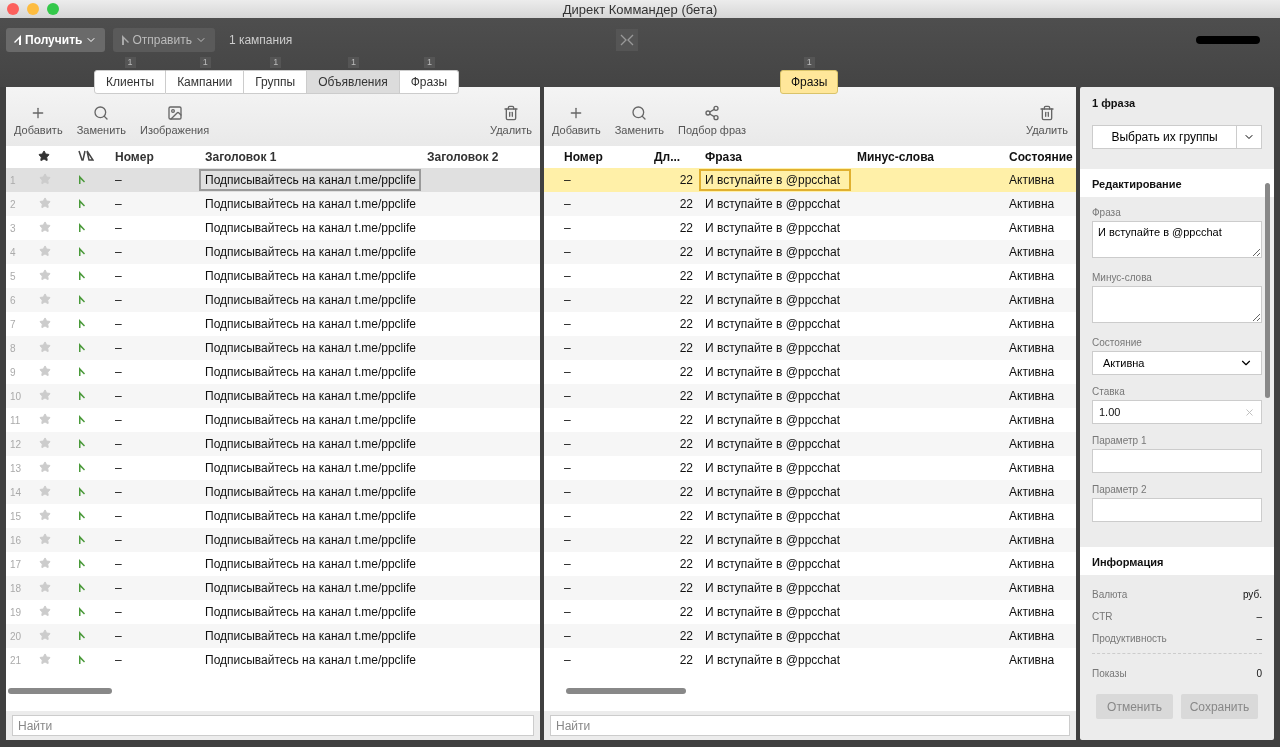  What do you see at coordinates (164, 40) in the screenshot?
I see `send-button: Отправить` at bounding box center [164, 40].